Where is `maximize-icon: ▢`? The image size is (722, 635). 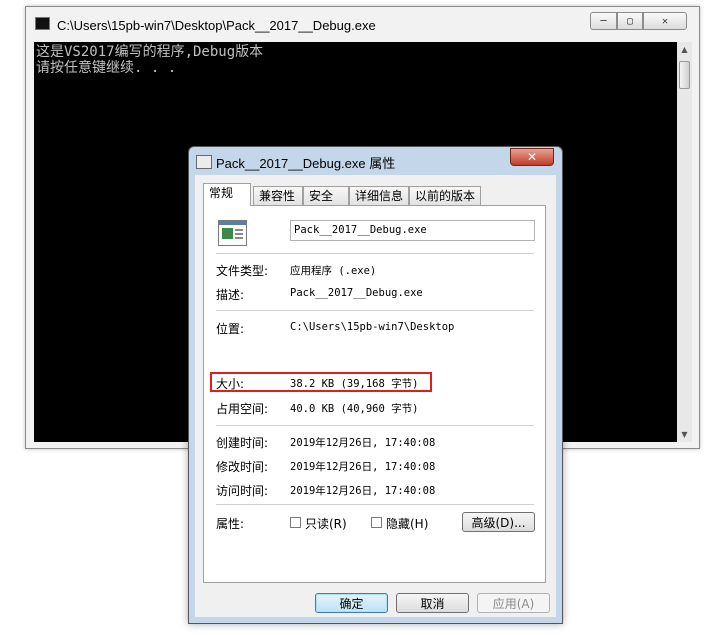 maximize-icon: ▢ is located at coordinates (630, 21).